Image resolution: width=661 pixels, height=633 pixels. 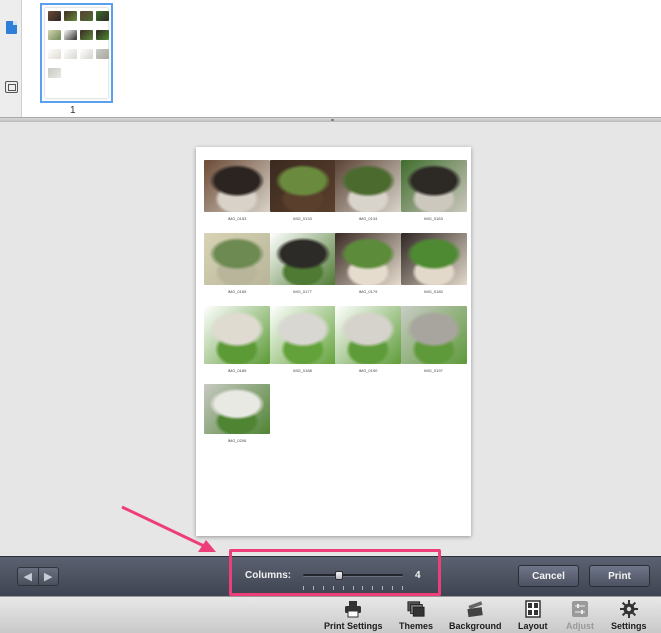 I want to click on pages-view-button, so click(x=11, y=87).